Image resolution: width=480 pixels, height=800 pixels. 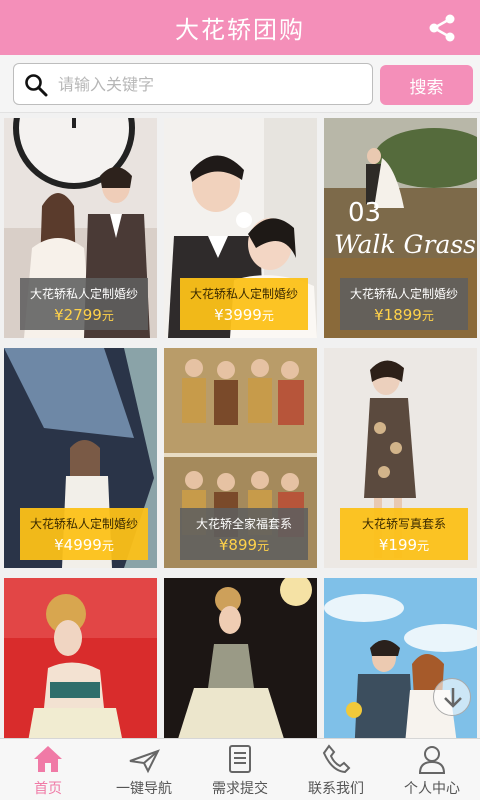 What do you see at coordinates (400, 458) in the screenshot?
I see `product-card: 大花轿写真套系 ¥199元` at bounding box center [400, 458].